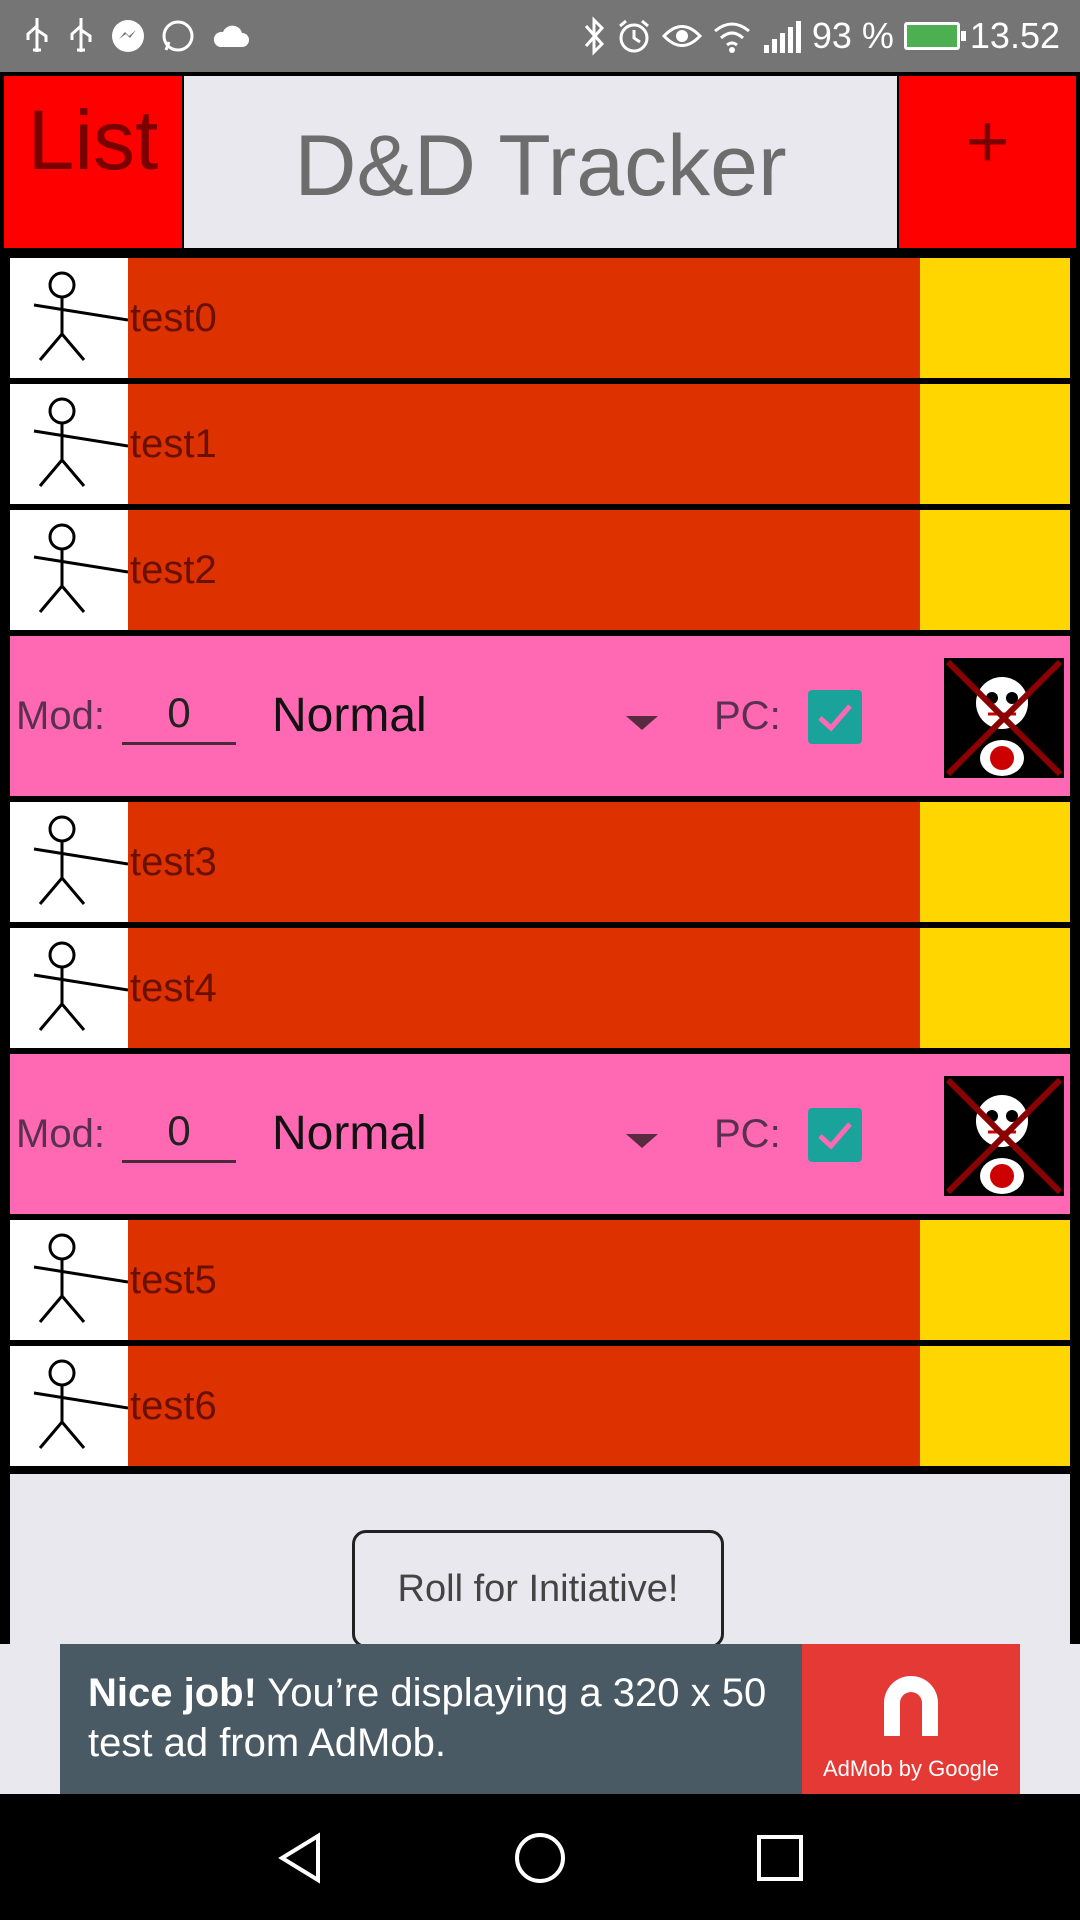 This screenshot has width=1080, height=1920. I want to click on character-name: test3, so click(524, 862).